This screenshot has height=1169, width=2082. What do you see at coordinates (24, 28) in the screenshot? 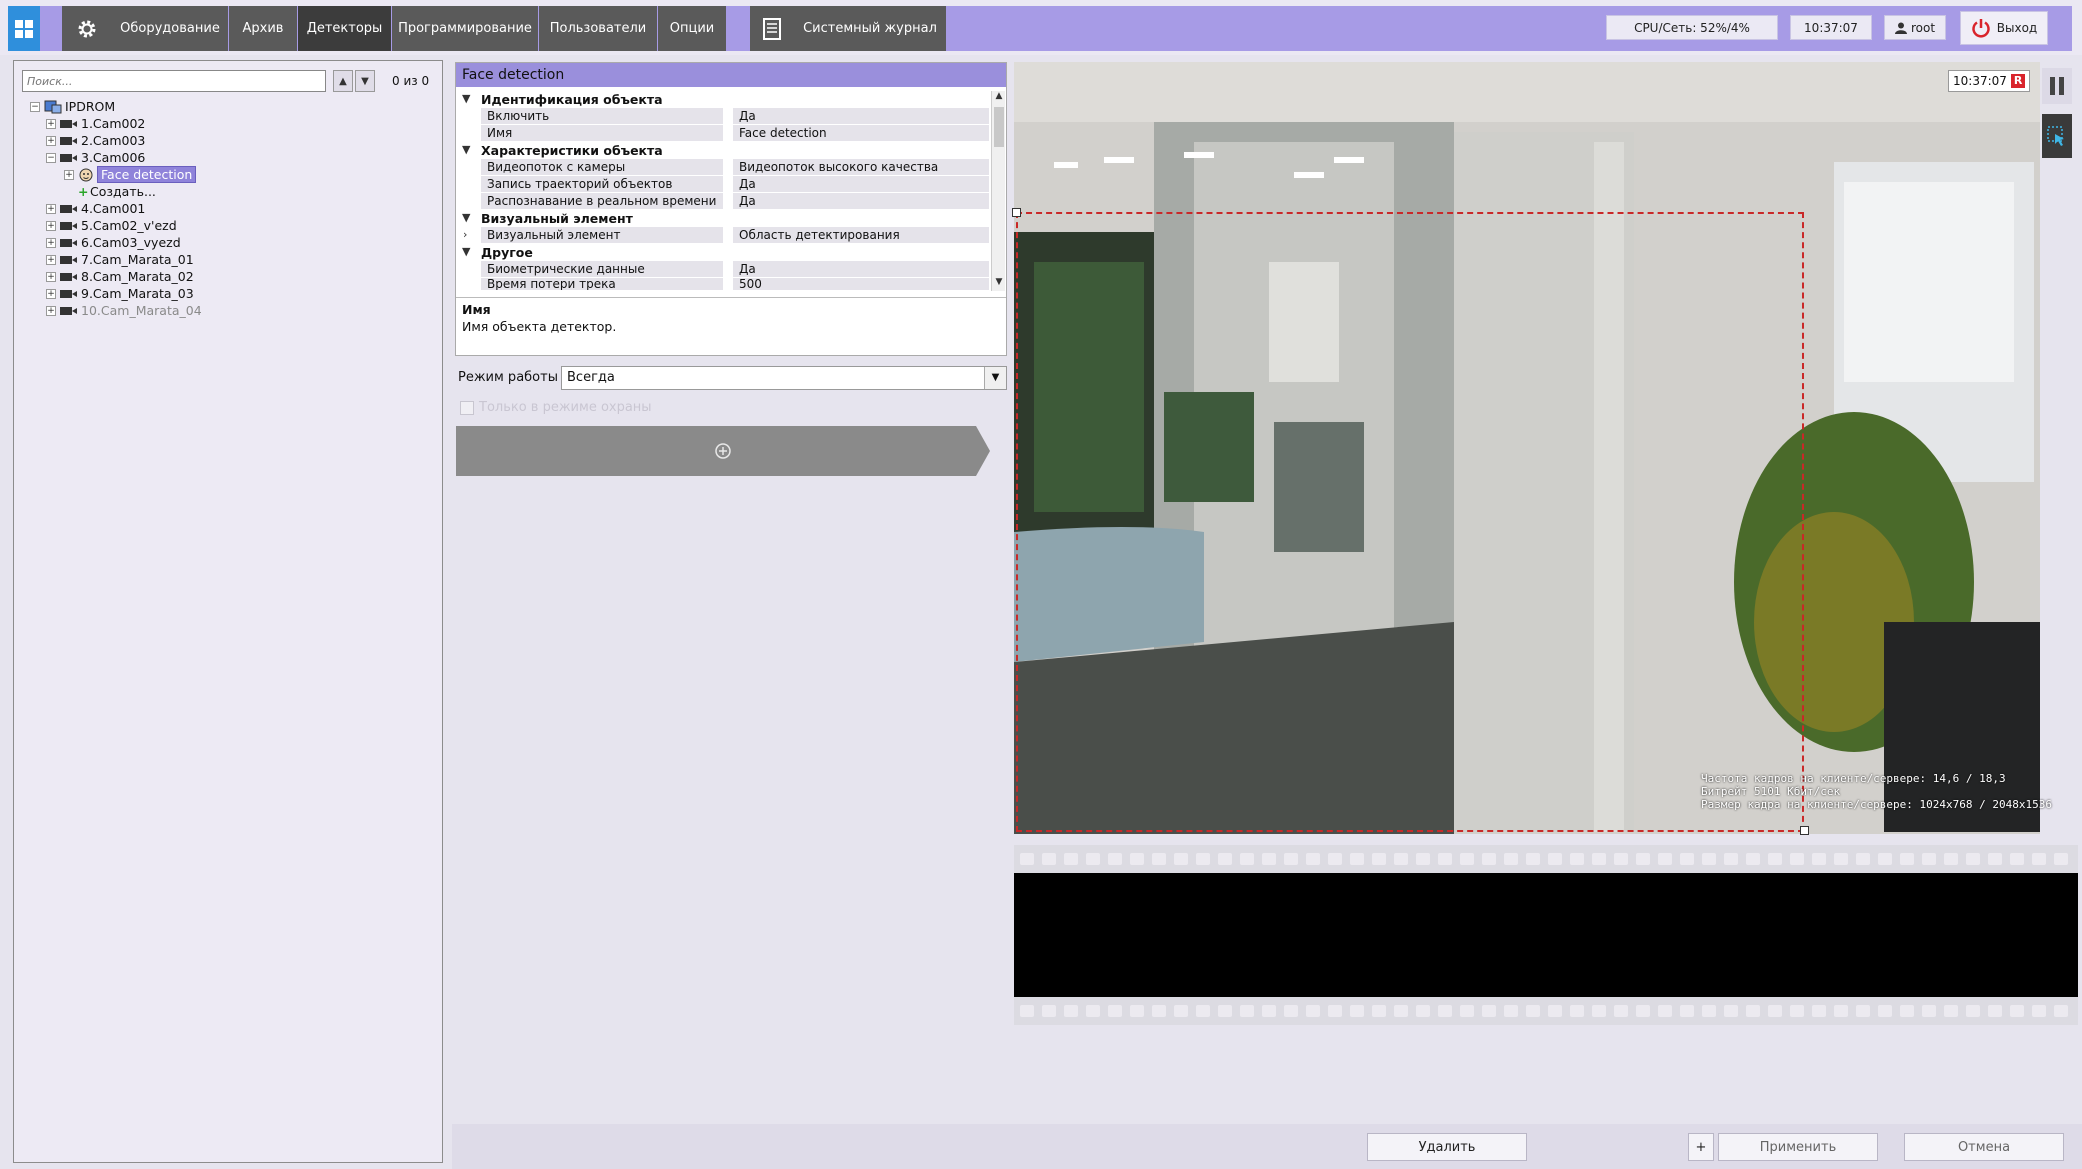
I see `main-menu-button` at bounding box center [24, 28].